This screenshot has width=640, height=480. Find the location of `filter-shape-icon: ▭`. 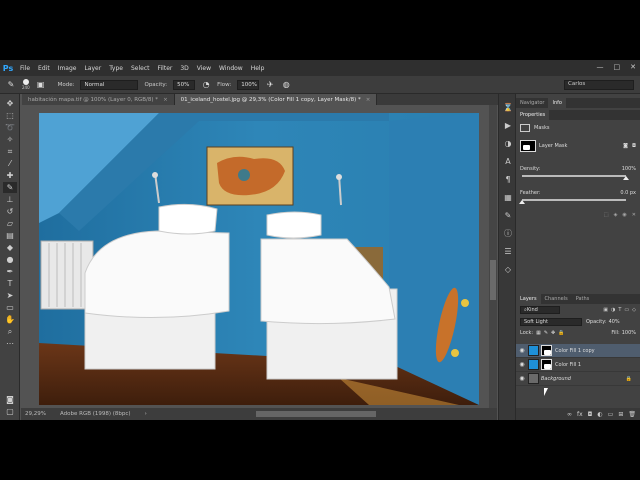

filter-shape-icon: ▭ is located at coordinates (626, 310).